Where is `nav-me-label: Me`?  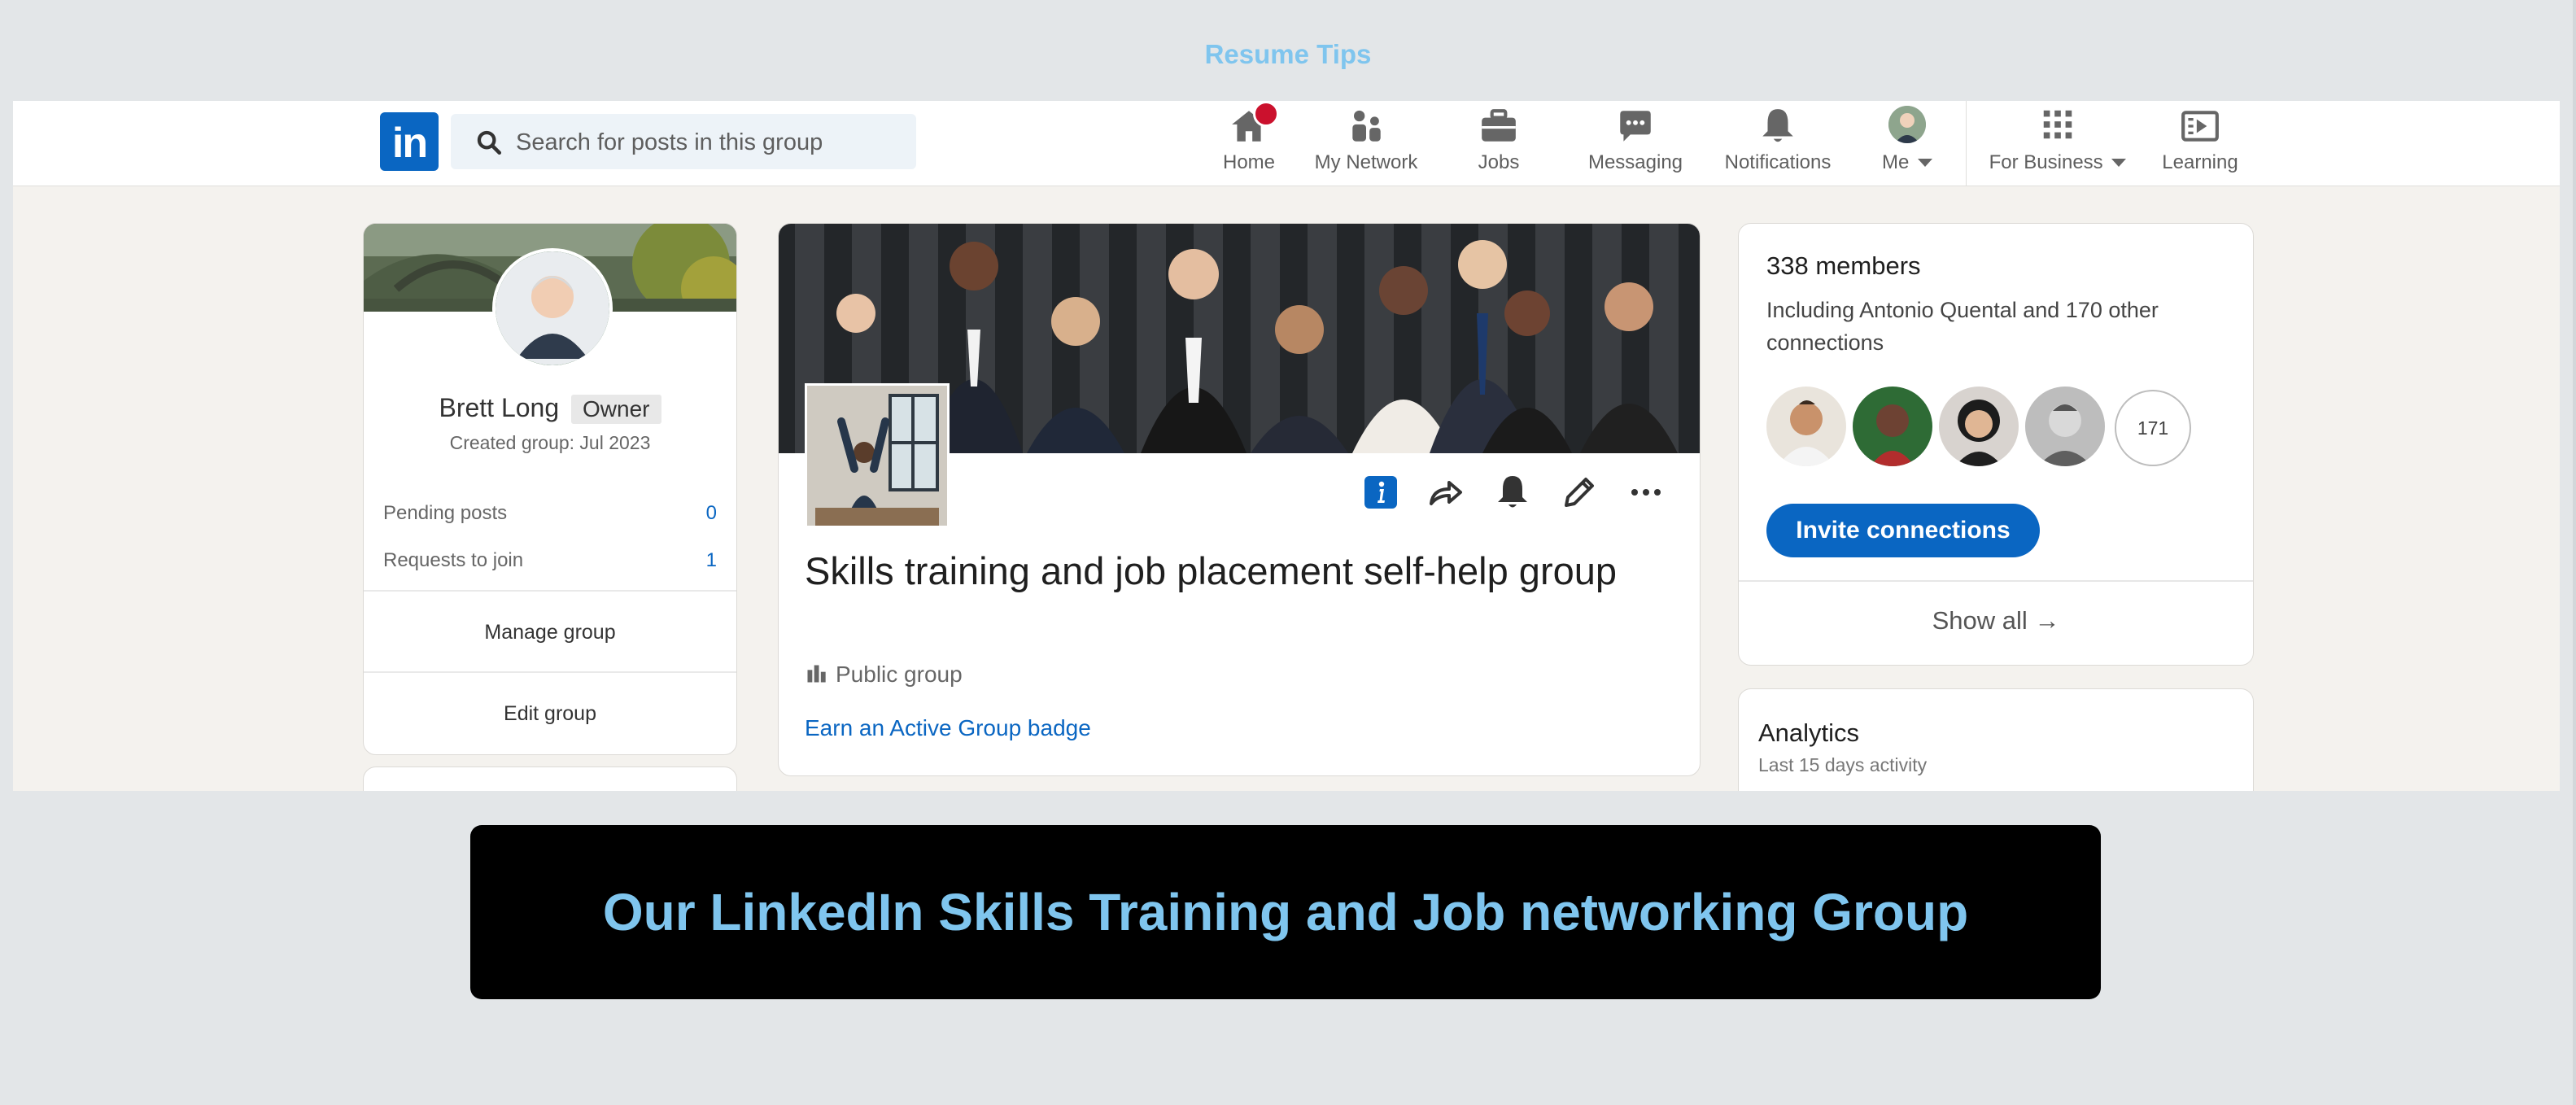
nav-me-label: Me is located at coordinates (1895, 162).